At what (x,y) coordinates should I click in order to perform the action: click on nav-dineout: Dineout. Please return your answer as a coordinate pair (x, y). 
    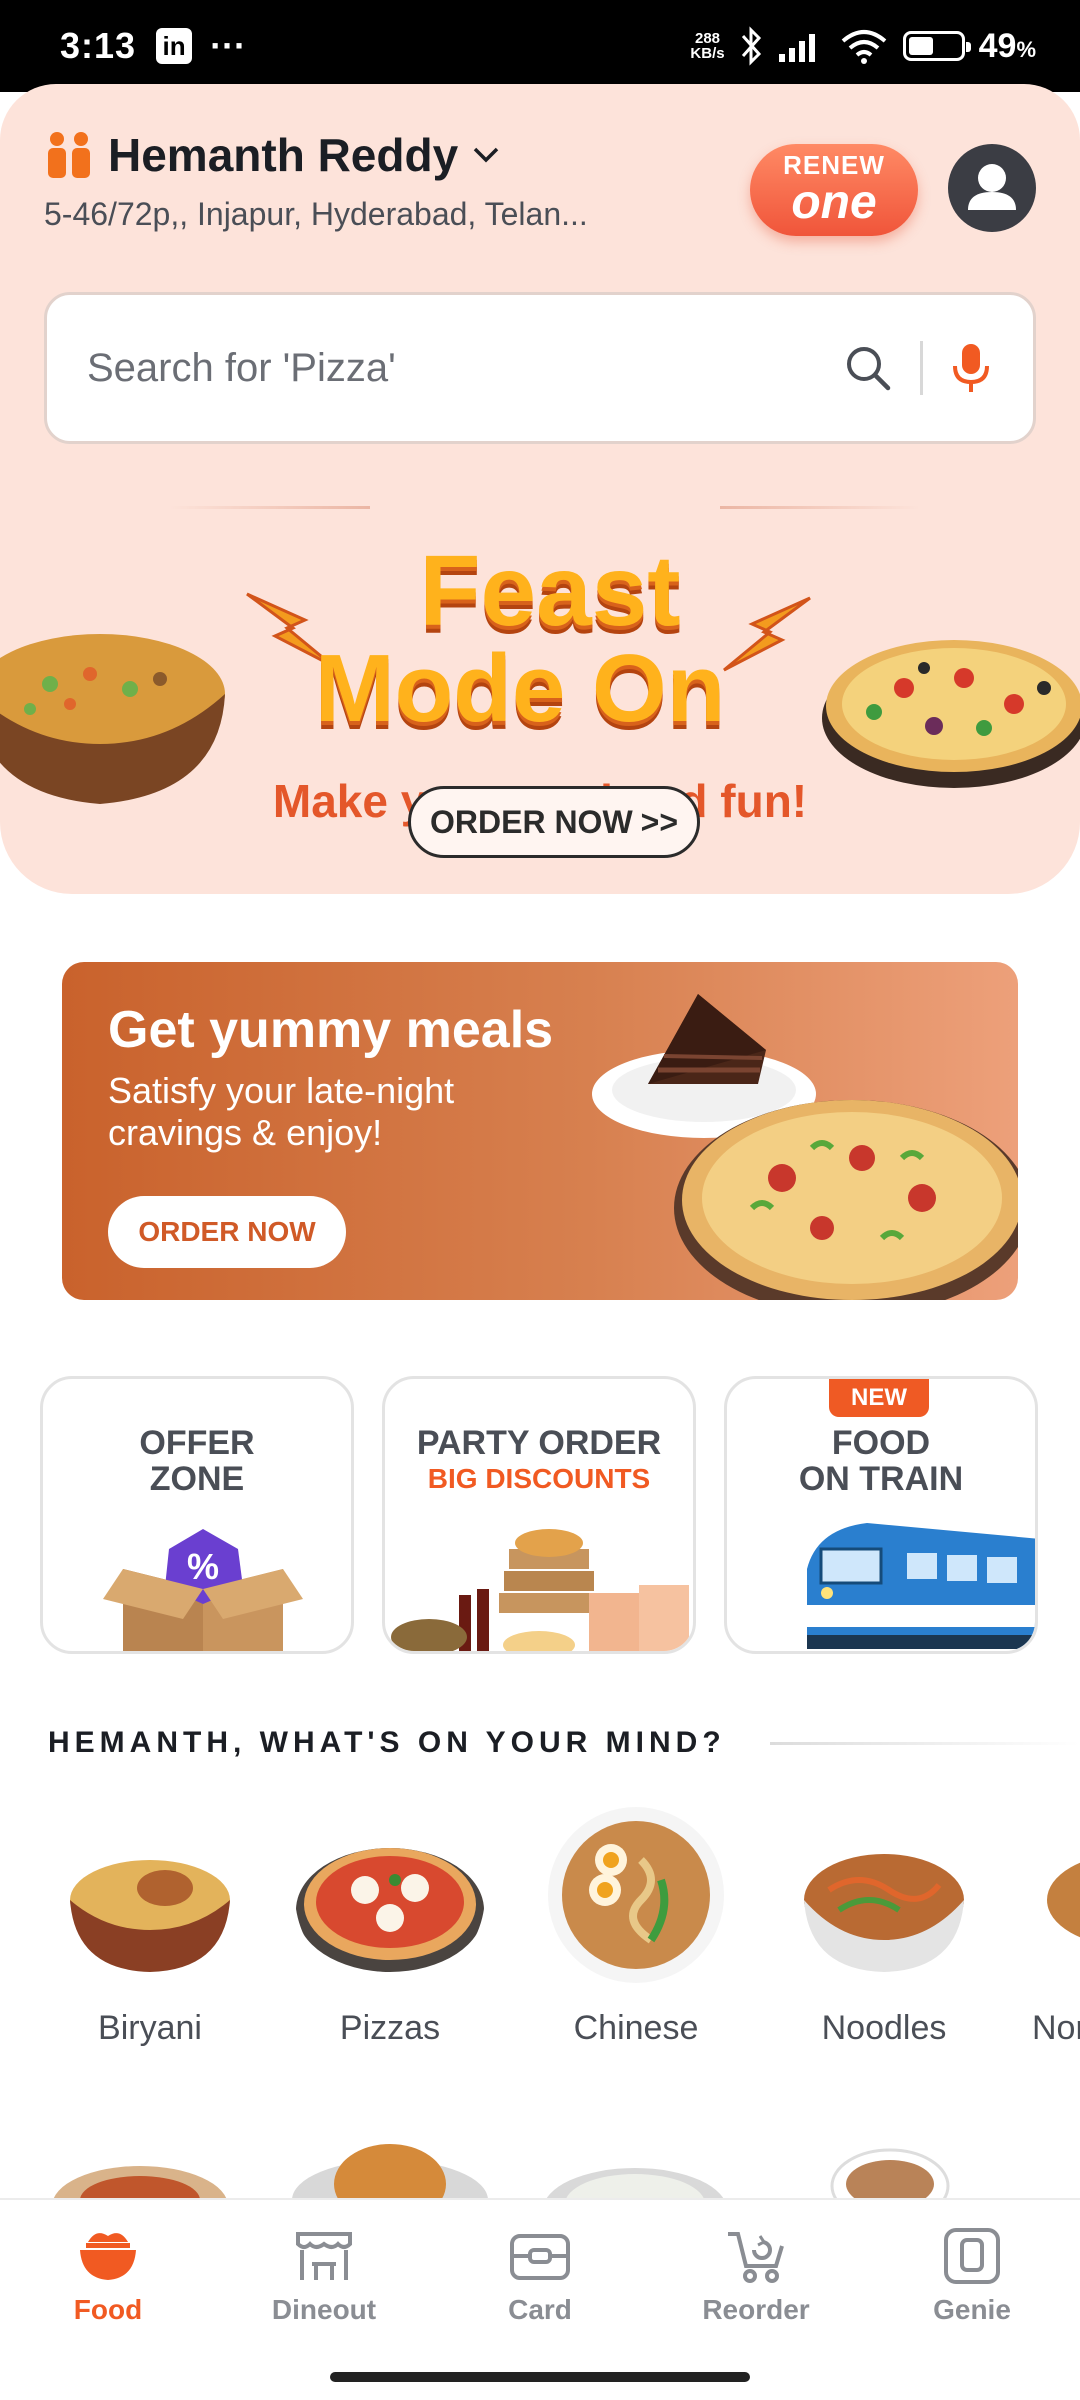
    Looking at the image, I should click on (324, 2280).